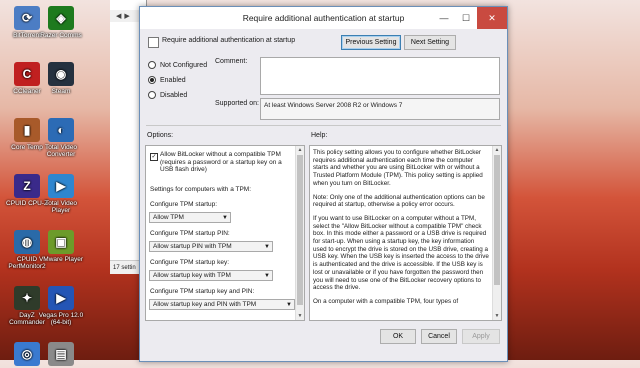 The image size is (640, 368). I want to click on desktop-icon-label: Total Video Player, so click(61, 207).